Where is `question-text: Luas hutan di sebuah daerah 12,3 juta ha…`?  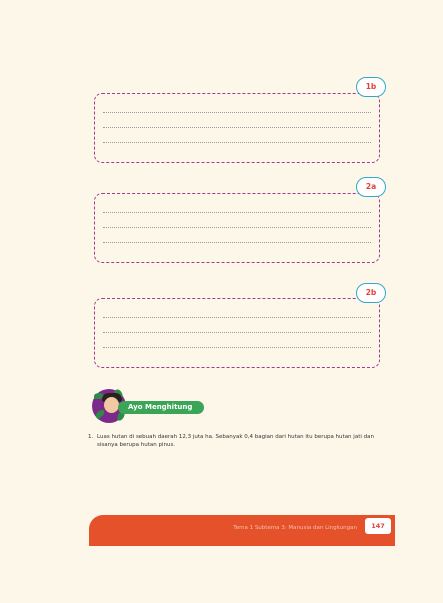 question-text: Luas hutan di sebuah daerah 12,3 juta ha… is located at coordinates (235, 441).